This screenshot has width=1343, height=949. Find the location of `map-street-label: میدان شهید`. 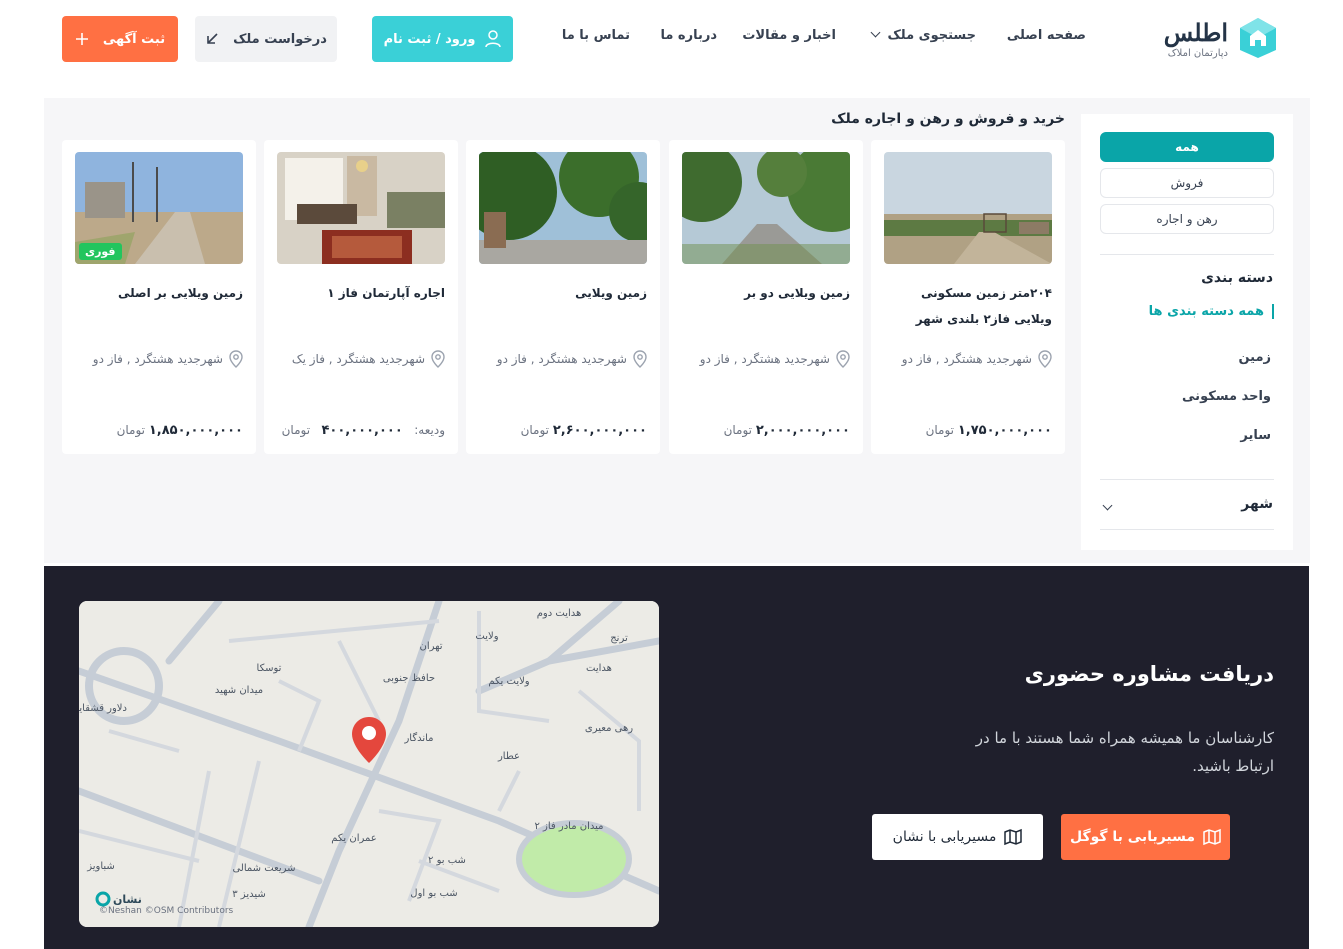

map-street-label: میدان شهید is located at coordinates (239, 690).